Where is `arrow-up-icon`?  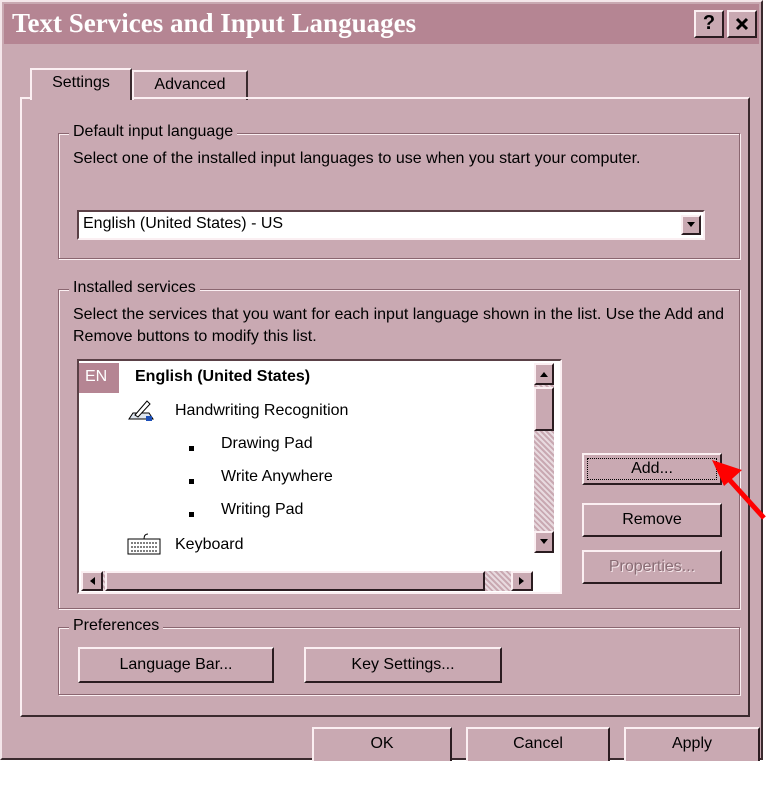
arrow-up-icon is located at coordinates (544, 374).